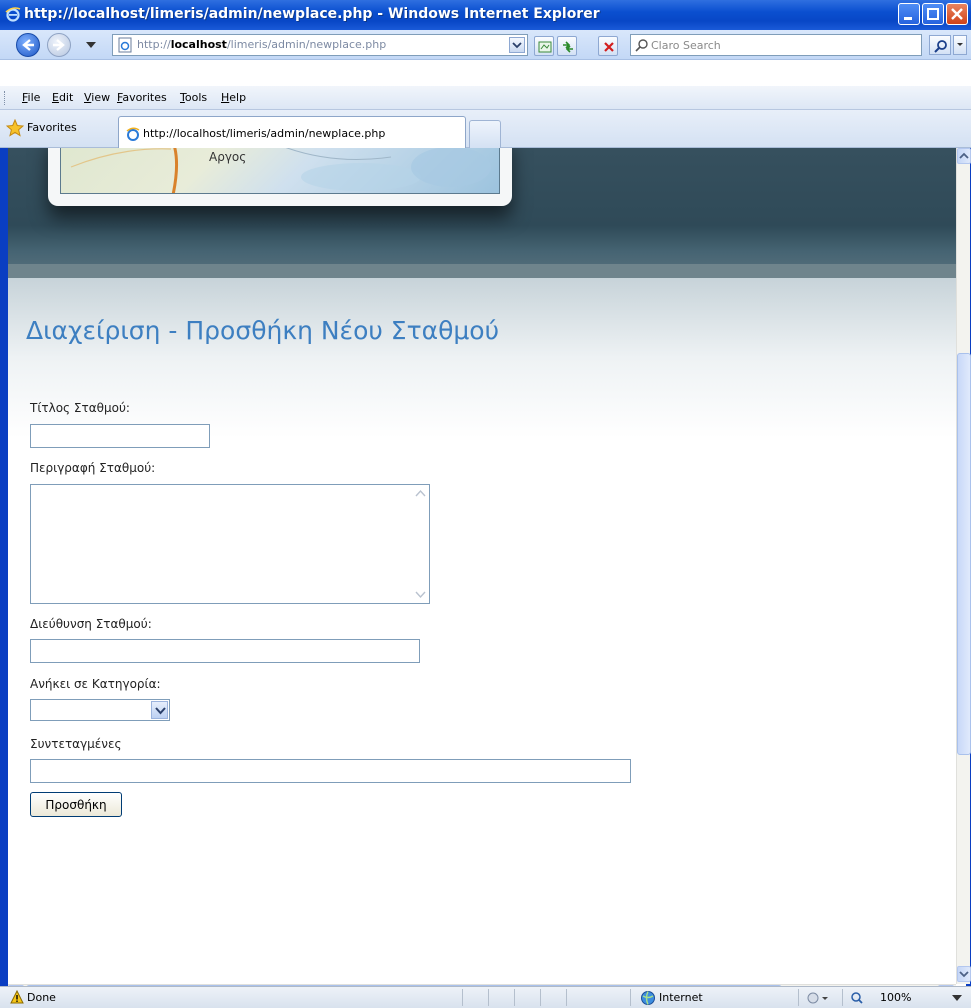 The height and width of the screenshot is (1008, 971). What do you see at coordinates (91, 624) in the screenshot?
I see `address-label: Διεύθυνση Σταθμού:` at bounding box center [91, 624].